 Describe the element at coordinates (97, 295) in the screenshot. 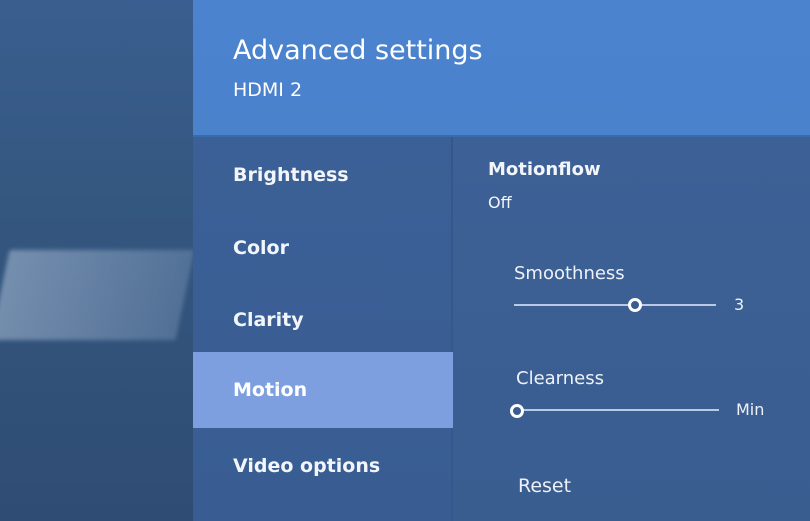

I see `screen-glare` at that location.